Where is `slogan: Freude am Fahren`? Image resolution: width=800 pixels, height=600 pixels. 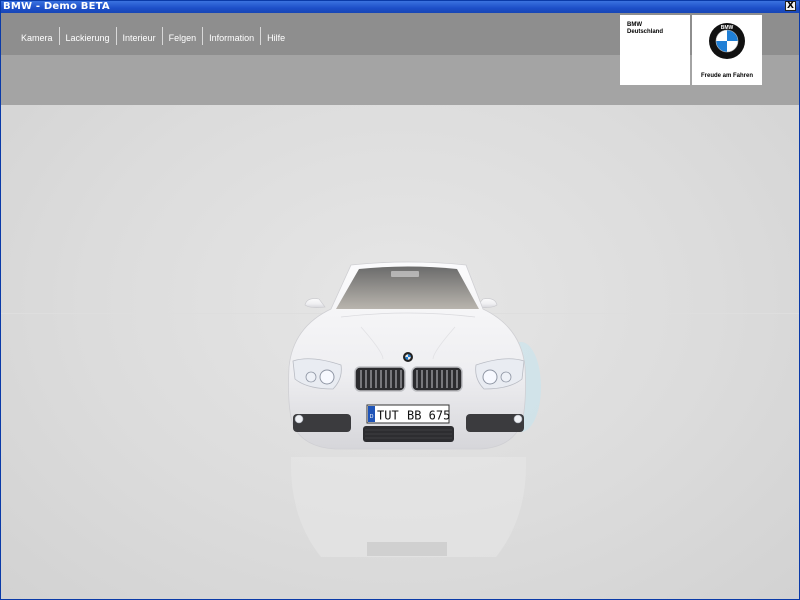 slogan: Freude am Fahren is located at coordinates (726, 76).